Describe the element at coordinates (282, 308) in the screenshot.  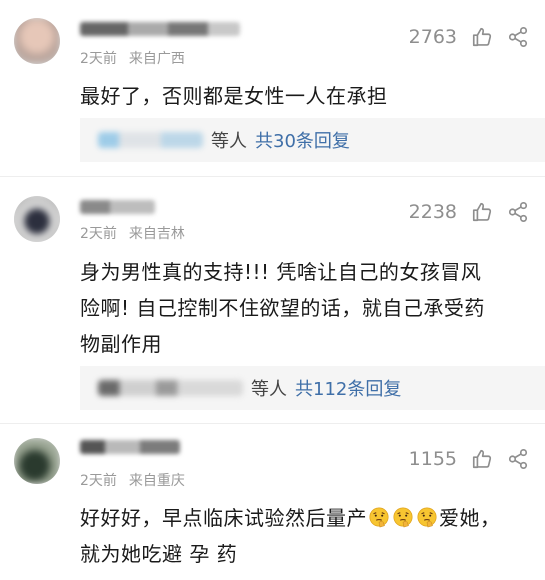
I see `comment-text-line: 险啊! 自己控制不住欲望的话，就自己承受药` at that location.